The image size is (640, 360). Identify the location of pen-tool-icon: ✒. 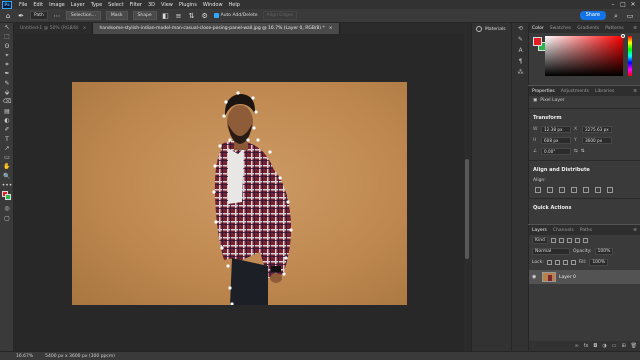
(21, 16).